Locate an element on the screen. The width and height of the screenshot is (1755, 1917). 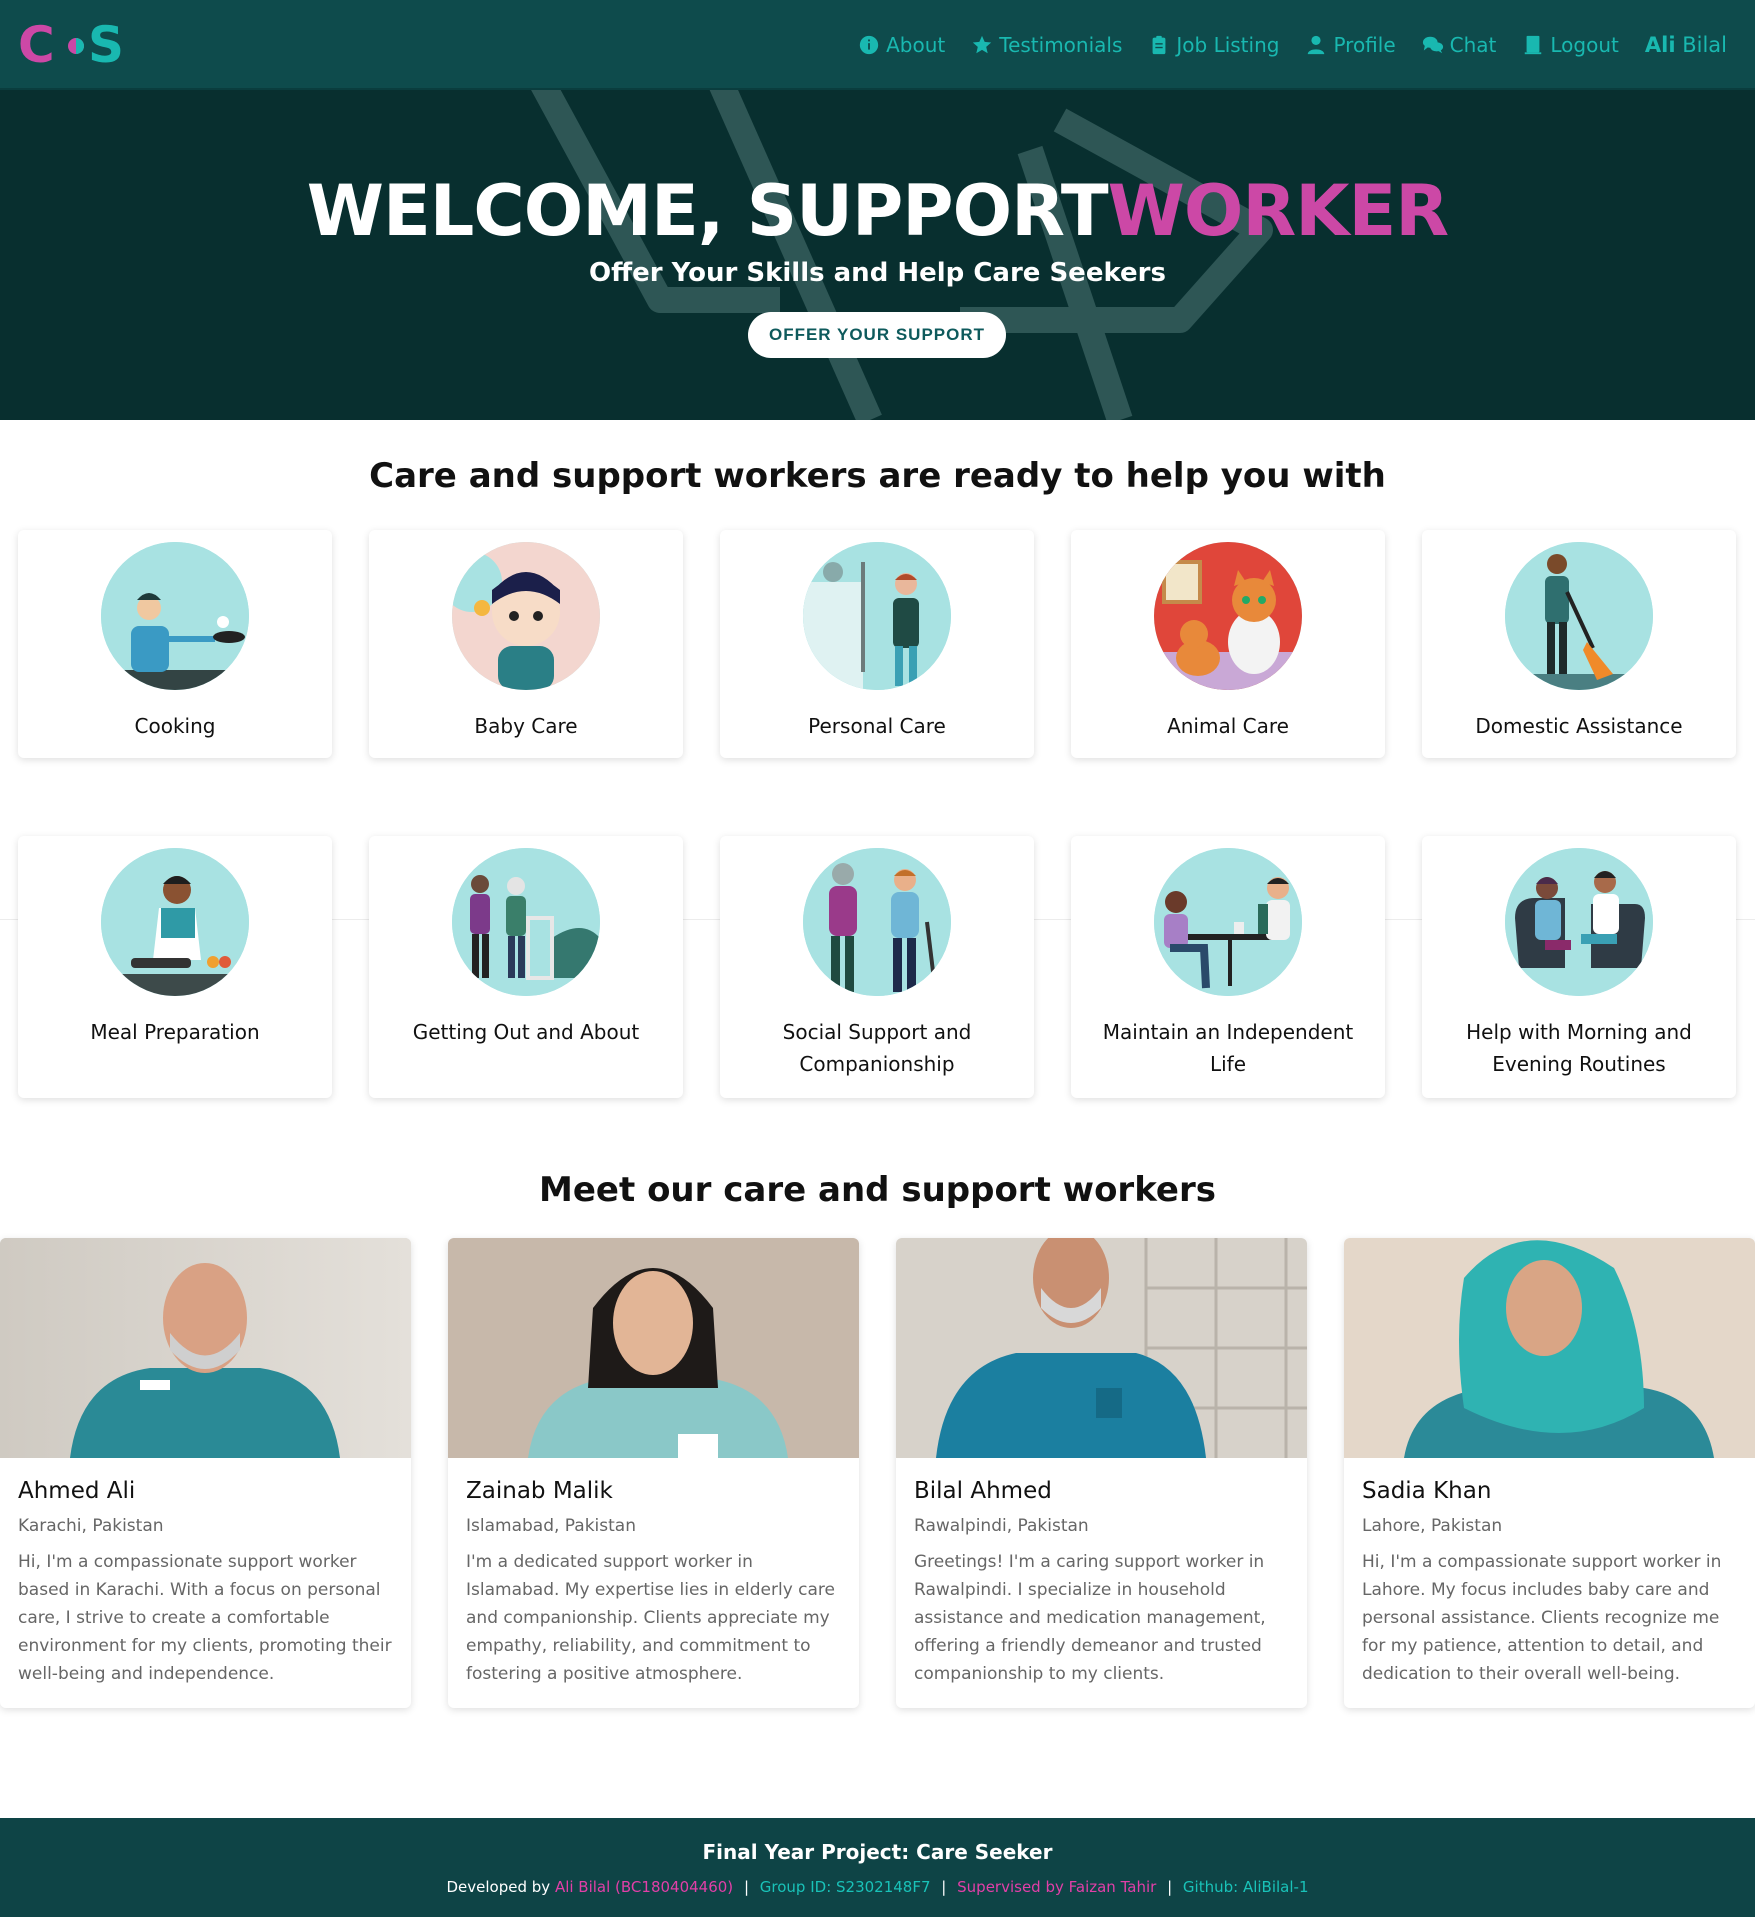
current-user-name: Ali Bilal is located at coordinates (1686, 45).